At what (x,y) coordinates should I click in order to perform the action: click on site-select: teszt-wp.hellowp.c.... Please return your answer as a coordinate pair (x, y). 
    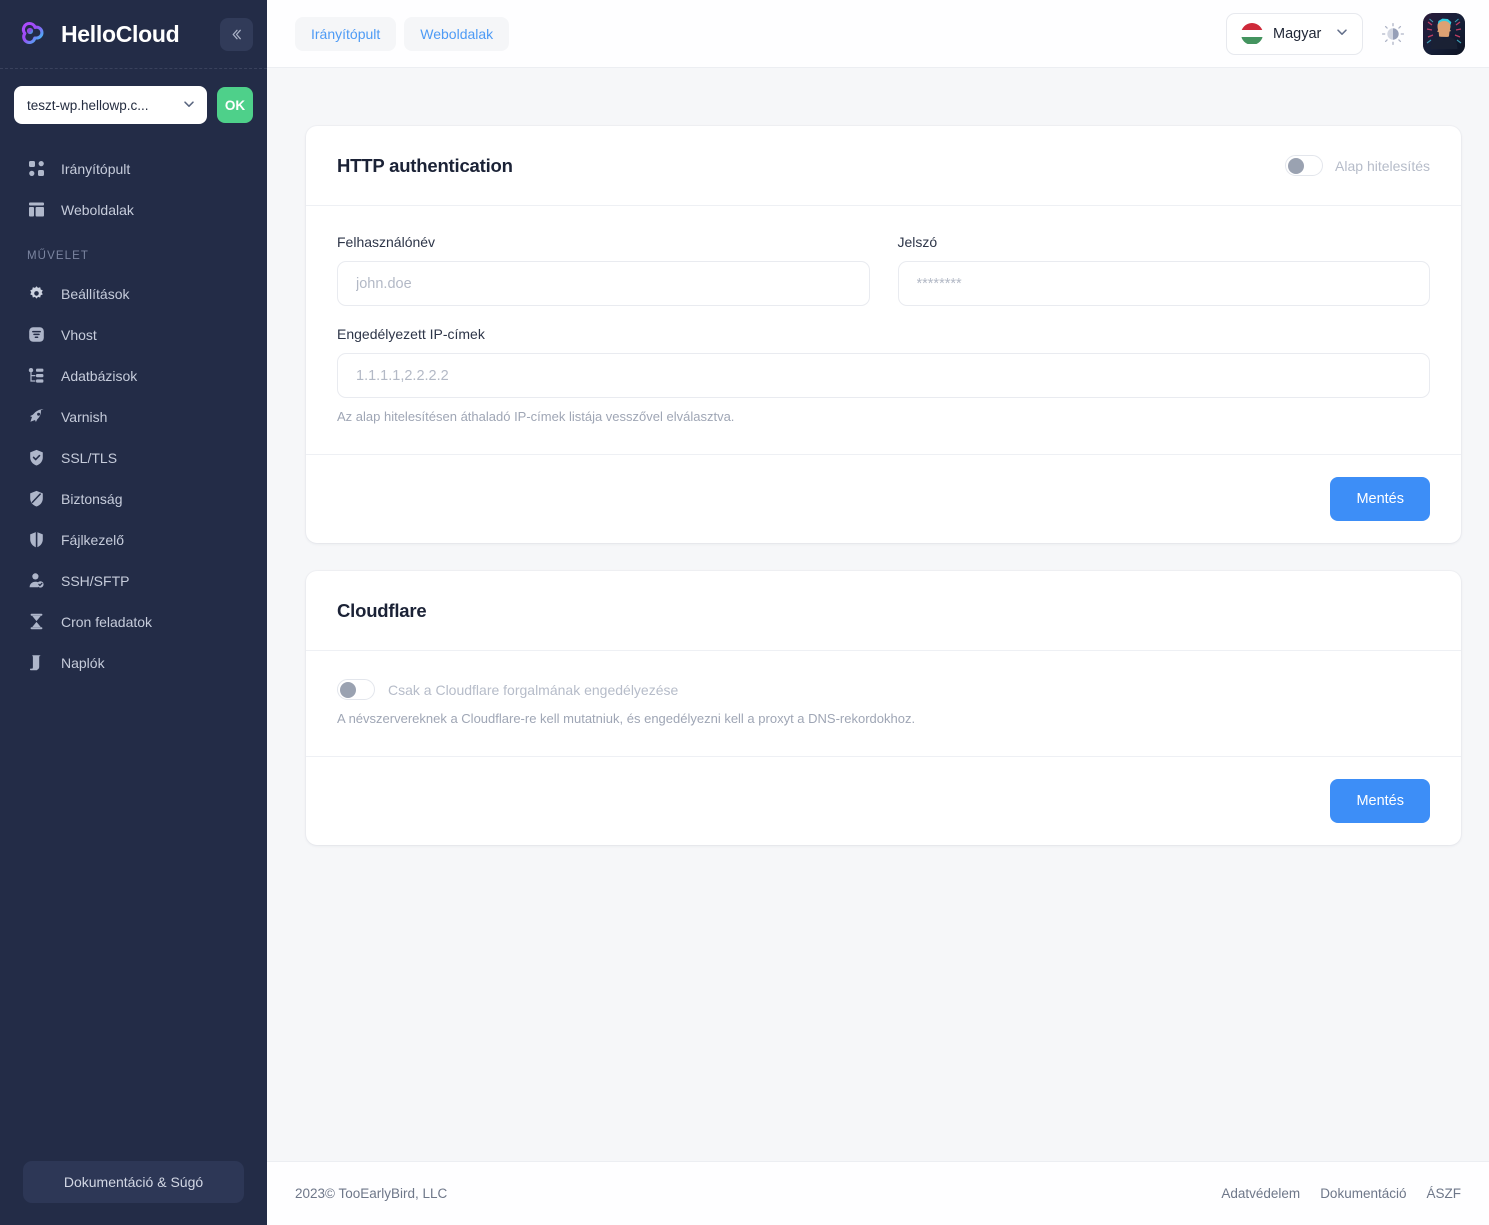
    Looking at the image, I should click on (110, 105).